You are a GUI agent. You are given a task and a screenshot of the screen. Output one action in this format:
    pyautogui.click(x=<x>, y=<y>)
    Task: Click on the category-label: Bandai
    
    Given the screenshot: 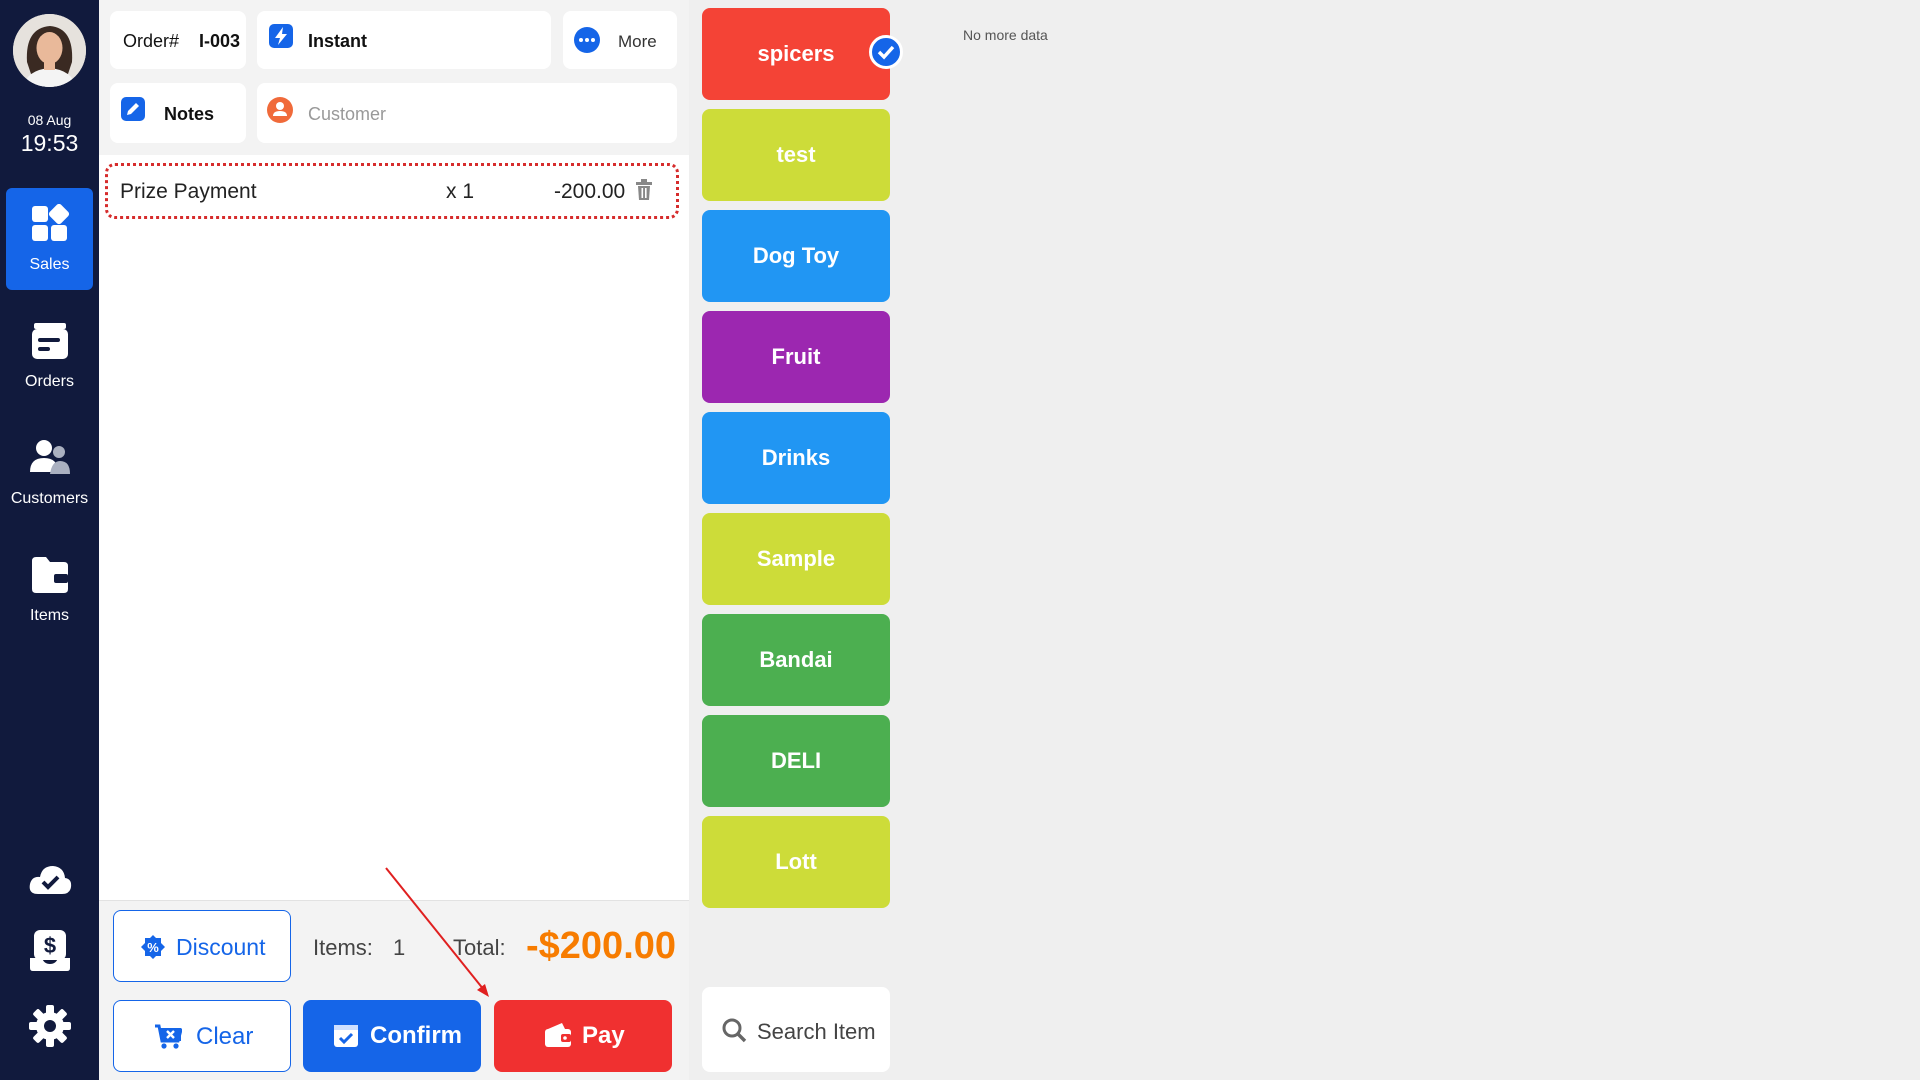 What is the action you would take?
    pyautogui.click(x=796, y=659)
    